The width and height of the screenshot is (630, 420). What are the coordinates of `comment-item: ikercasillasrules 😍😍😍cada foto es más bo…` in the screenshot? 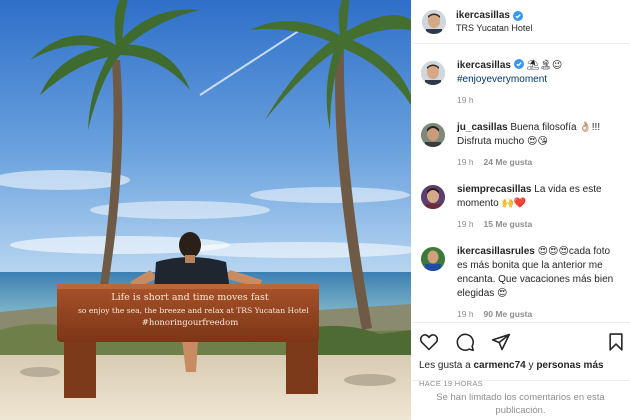 It's located at (520, 282).